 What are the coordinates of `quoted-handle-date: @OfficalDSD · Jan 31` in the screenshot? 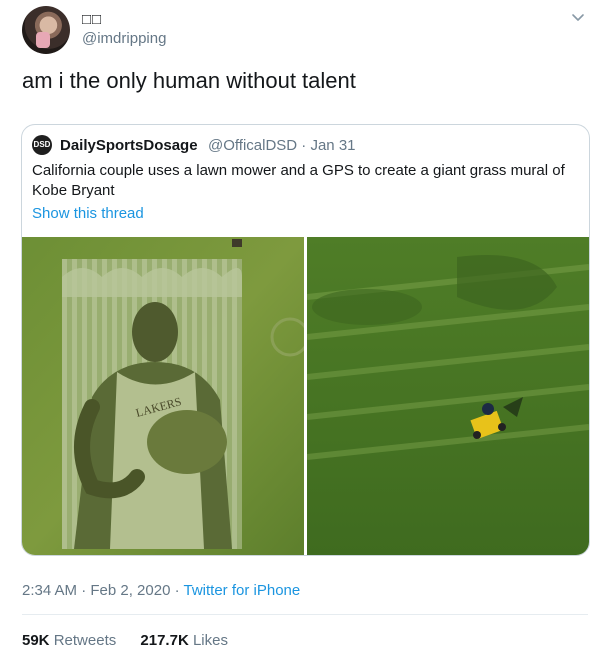 It's located at (282, 145).